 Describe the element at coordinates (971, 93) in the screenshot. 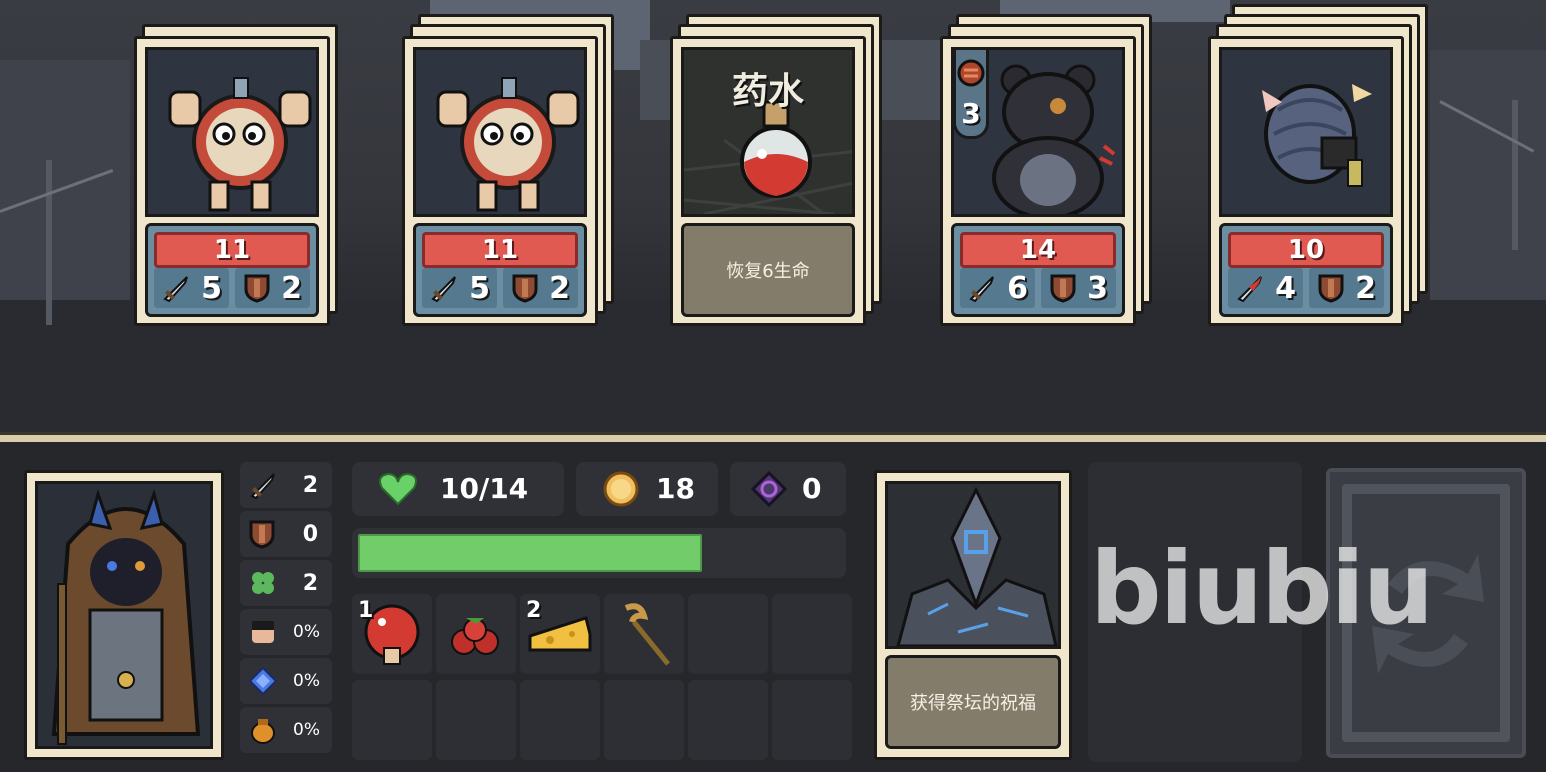

I see `enemy-tag: 3` at that location.